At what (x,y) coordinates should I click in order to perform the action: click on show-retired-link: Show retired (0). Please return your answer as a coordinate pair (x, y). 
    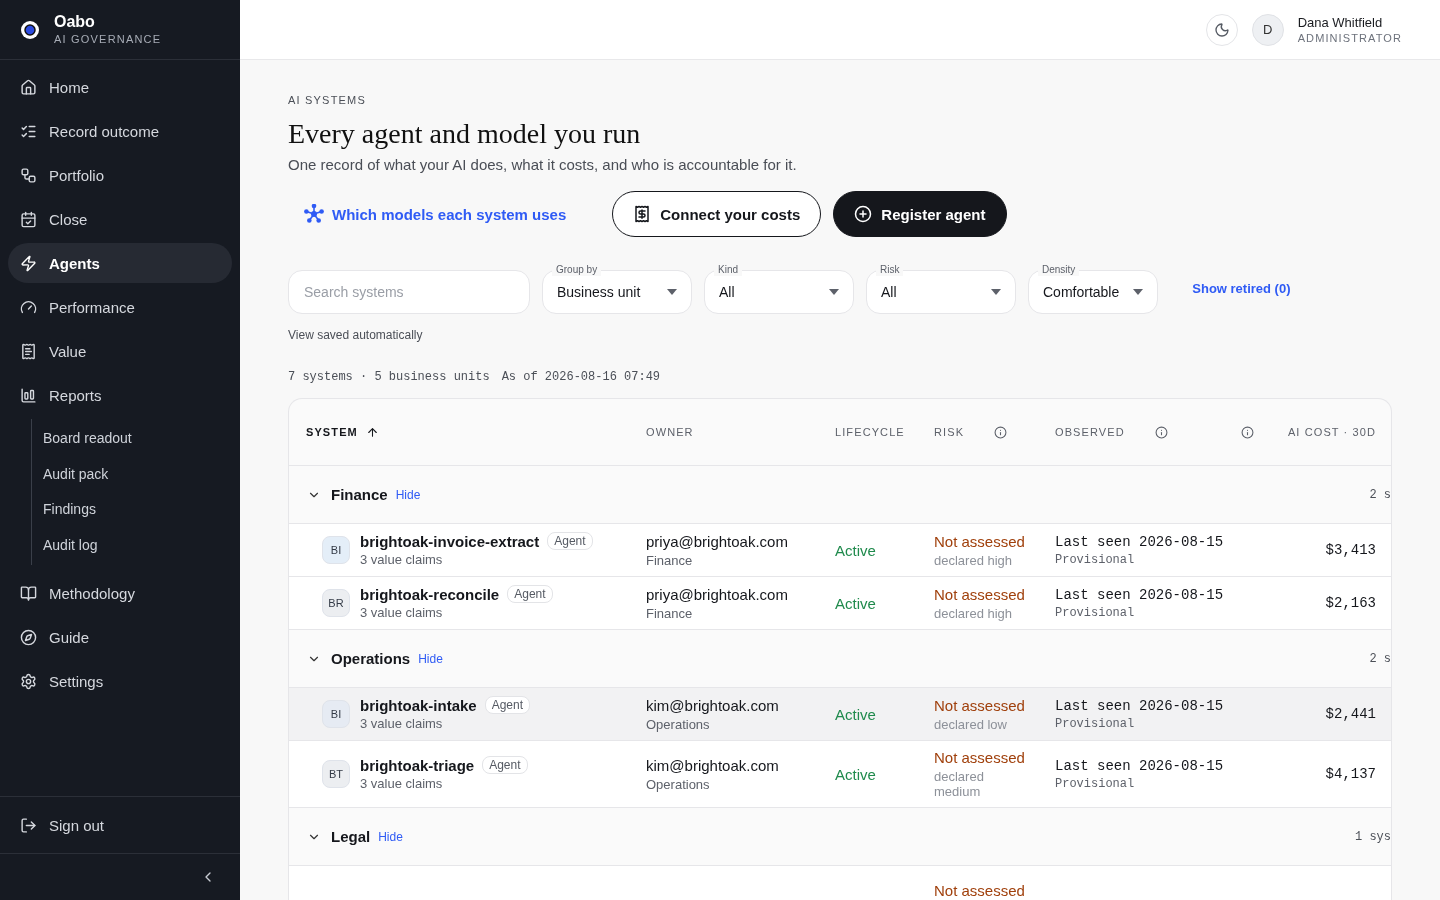
    Looking at the image, I should click on (1241, 288).